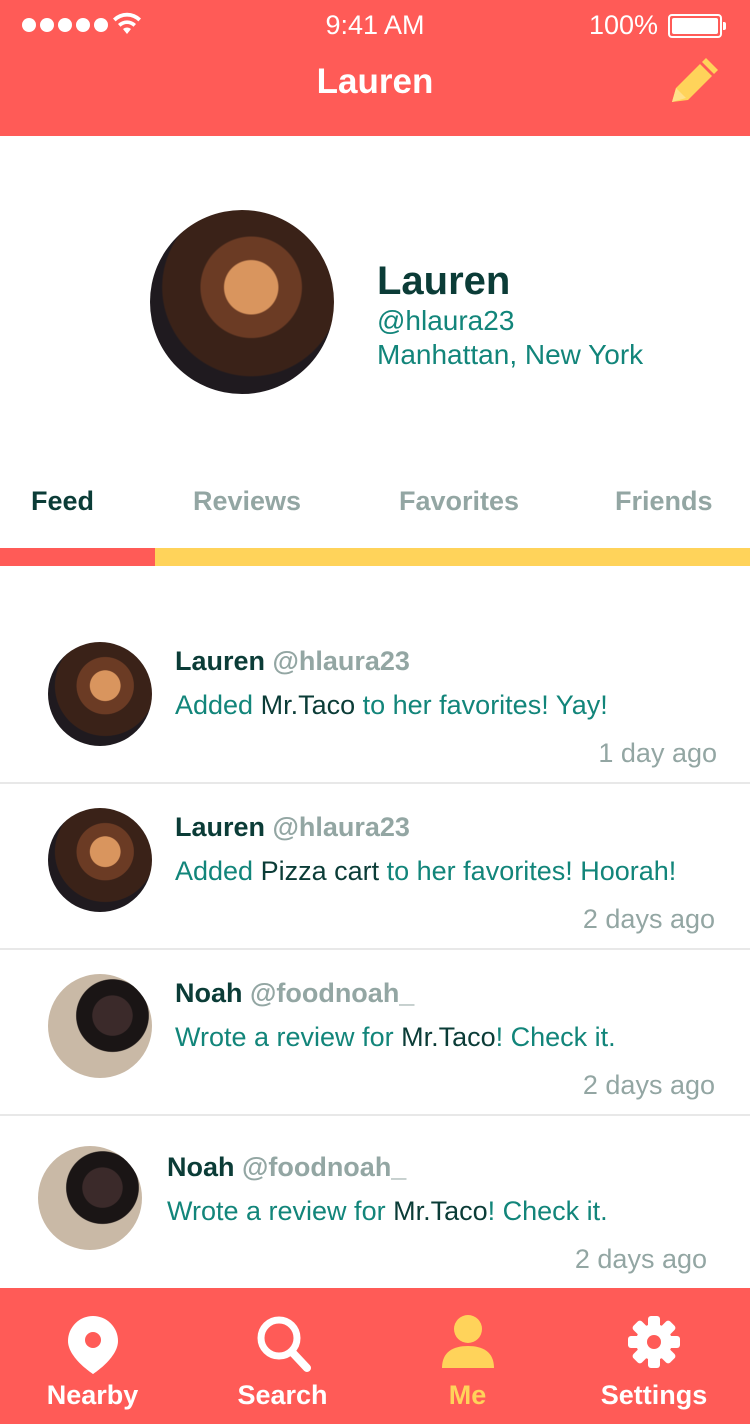 This screenshot has height=1424, width=750. What do you see at coordinates (375, 557) in the screenshot?
I see `tab-underline-bar` at bounding box center [375, 557].